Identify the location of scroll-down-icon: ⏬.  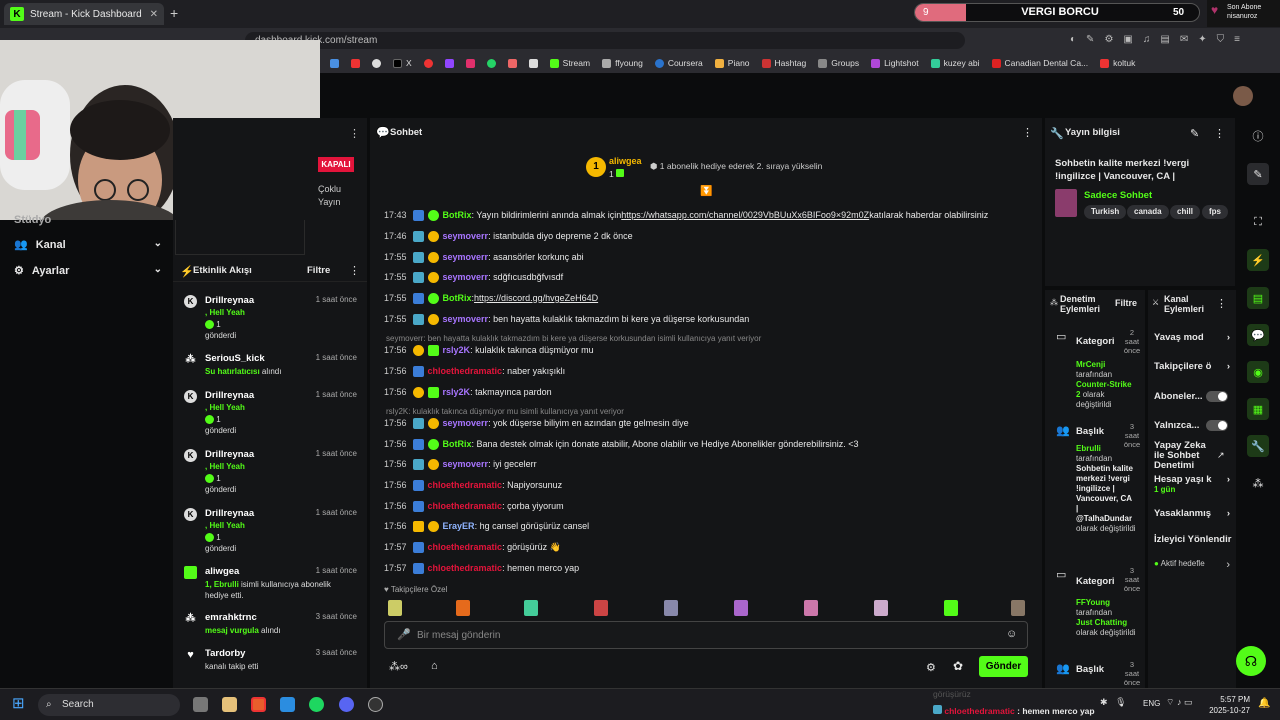
(706, 191).